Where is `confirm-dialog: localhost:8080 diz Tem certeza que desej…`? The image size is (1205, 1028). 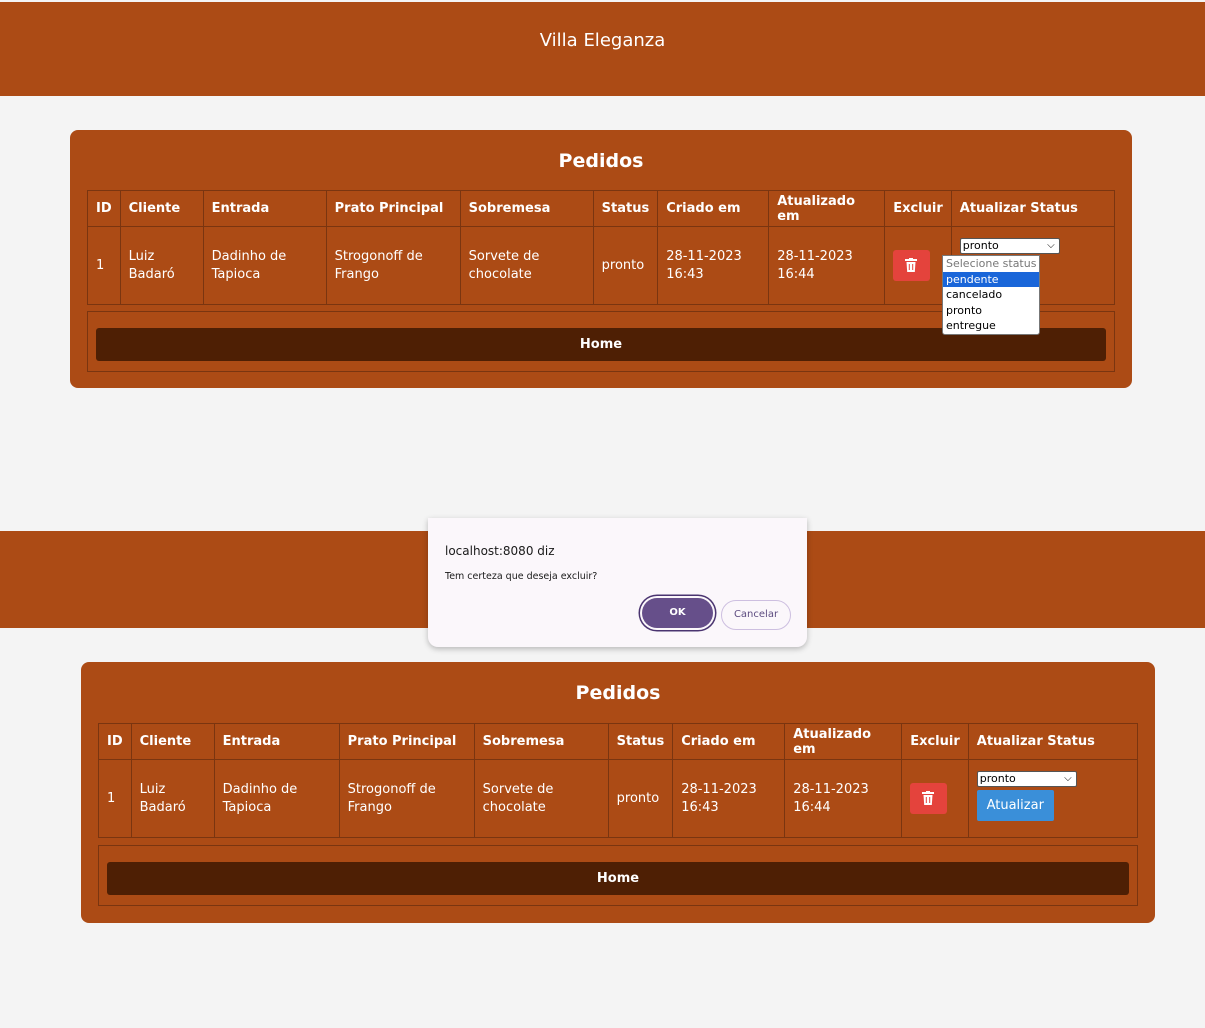 confirm-dialog: localhost:8080 diz Tem certeza que desej… is located at coordinates (617, 582).